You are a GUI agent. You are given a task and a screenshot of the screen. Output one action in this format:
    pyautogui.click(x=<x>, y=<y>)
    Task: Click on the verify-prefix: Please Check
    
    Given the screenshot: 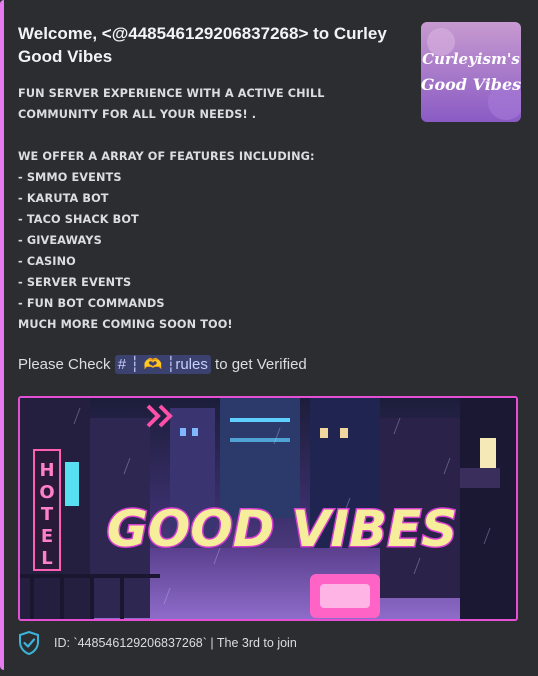 What is the action you would take?
    pyautogui.click(x=64, y=364)
    